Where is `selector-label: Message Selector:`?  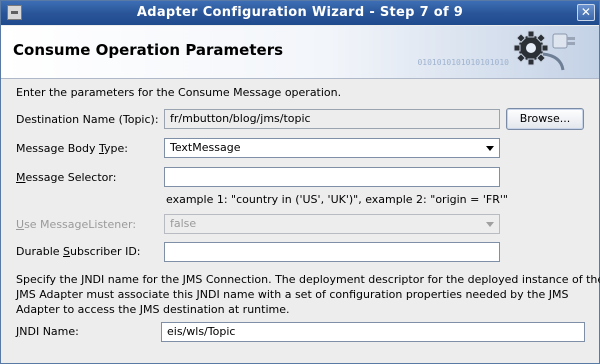 selector-label: Message Selector: is located at coordinates (66, 177).